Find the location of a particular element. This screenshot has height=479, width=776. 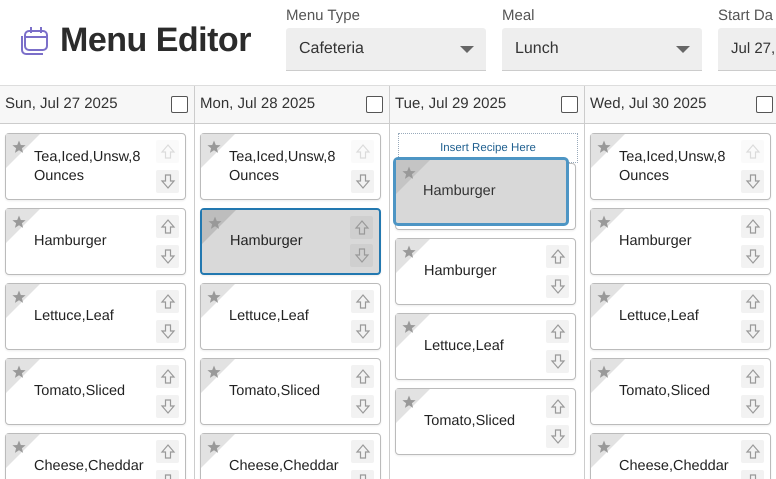

day-date: Mon, Jul 28 2025 is located at coordinates (258, 104).